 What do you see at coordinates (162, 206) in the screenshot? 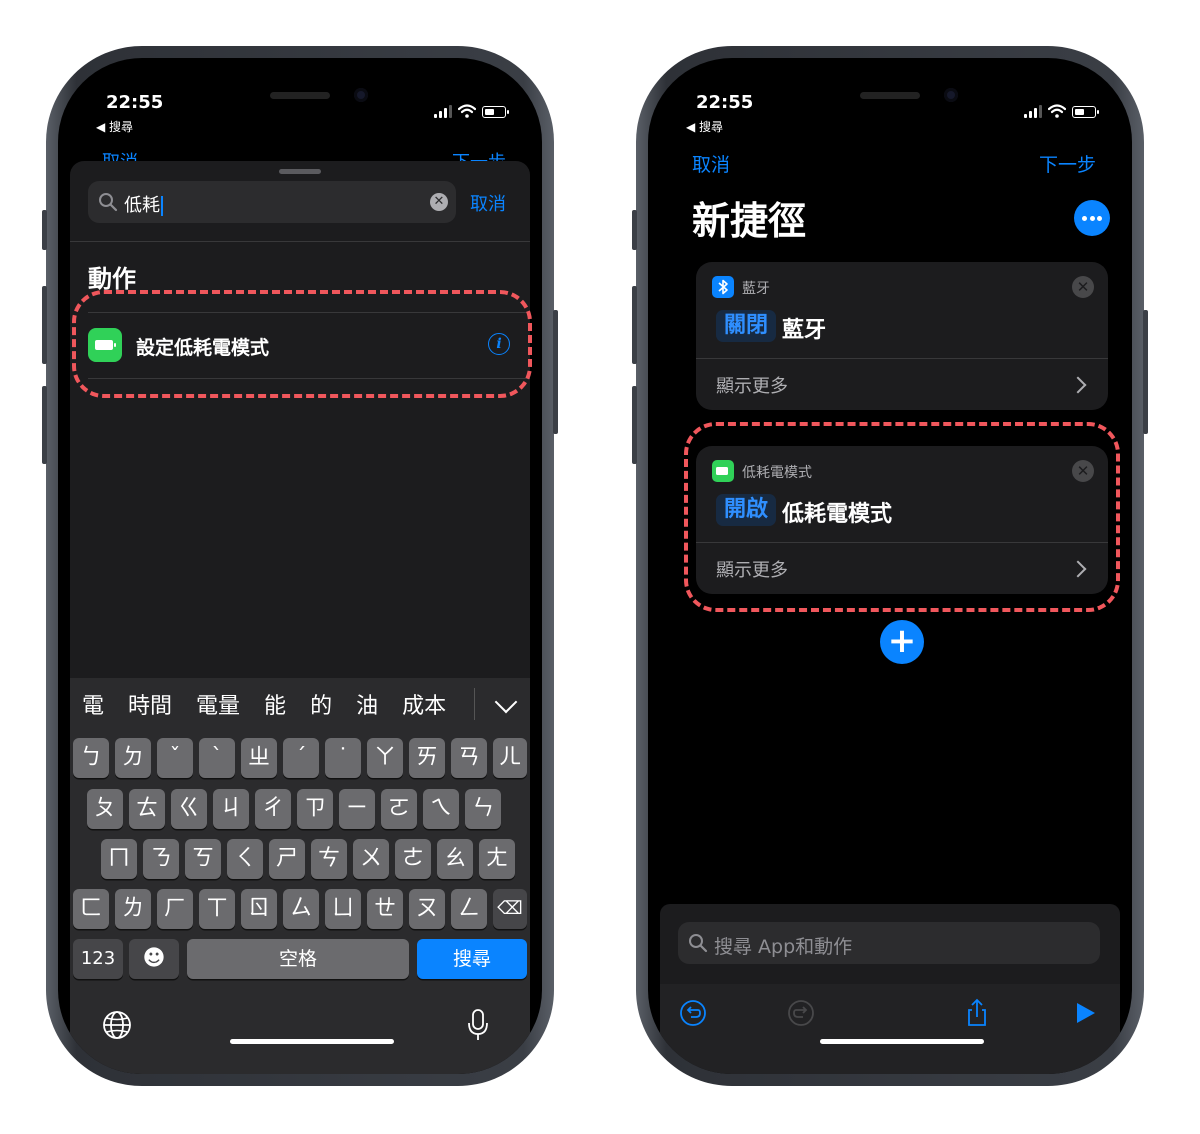
I see `text-caret` at bounding box center [162, 206].